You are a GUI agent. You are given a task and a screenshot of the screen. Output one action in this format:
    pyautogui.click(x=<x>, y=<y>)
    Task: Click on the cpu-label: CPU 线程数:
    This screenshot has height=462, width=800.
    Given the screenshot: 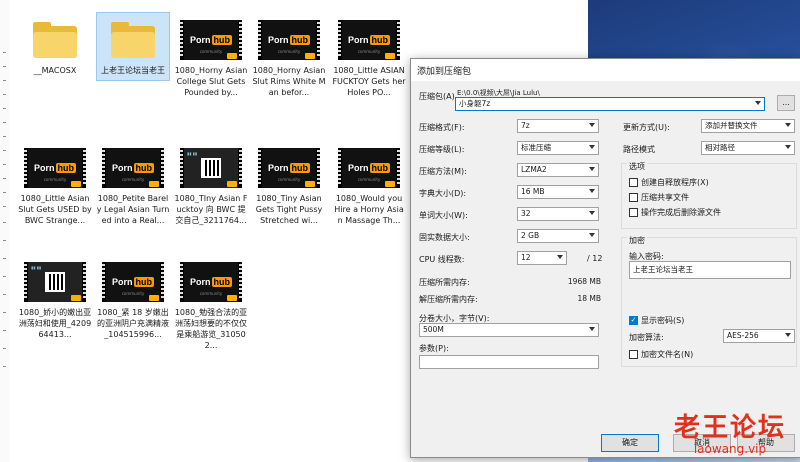 What is the action you would take?
    pyautogui.click(x=442, y=259)
    